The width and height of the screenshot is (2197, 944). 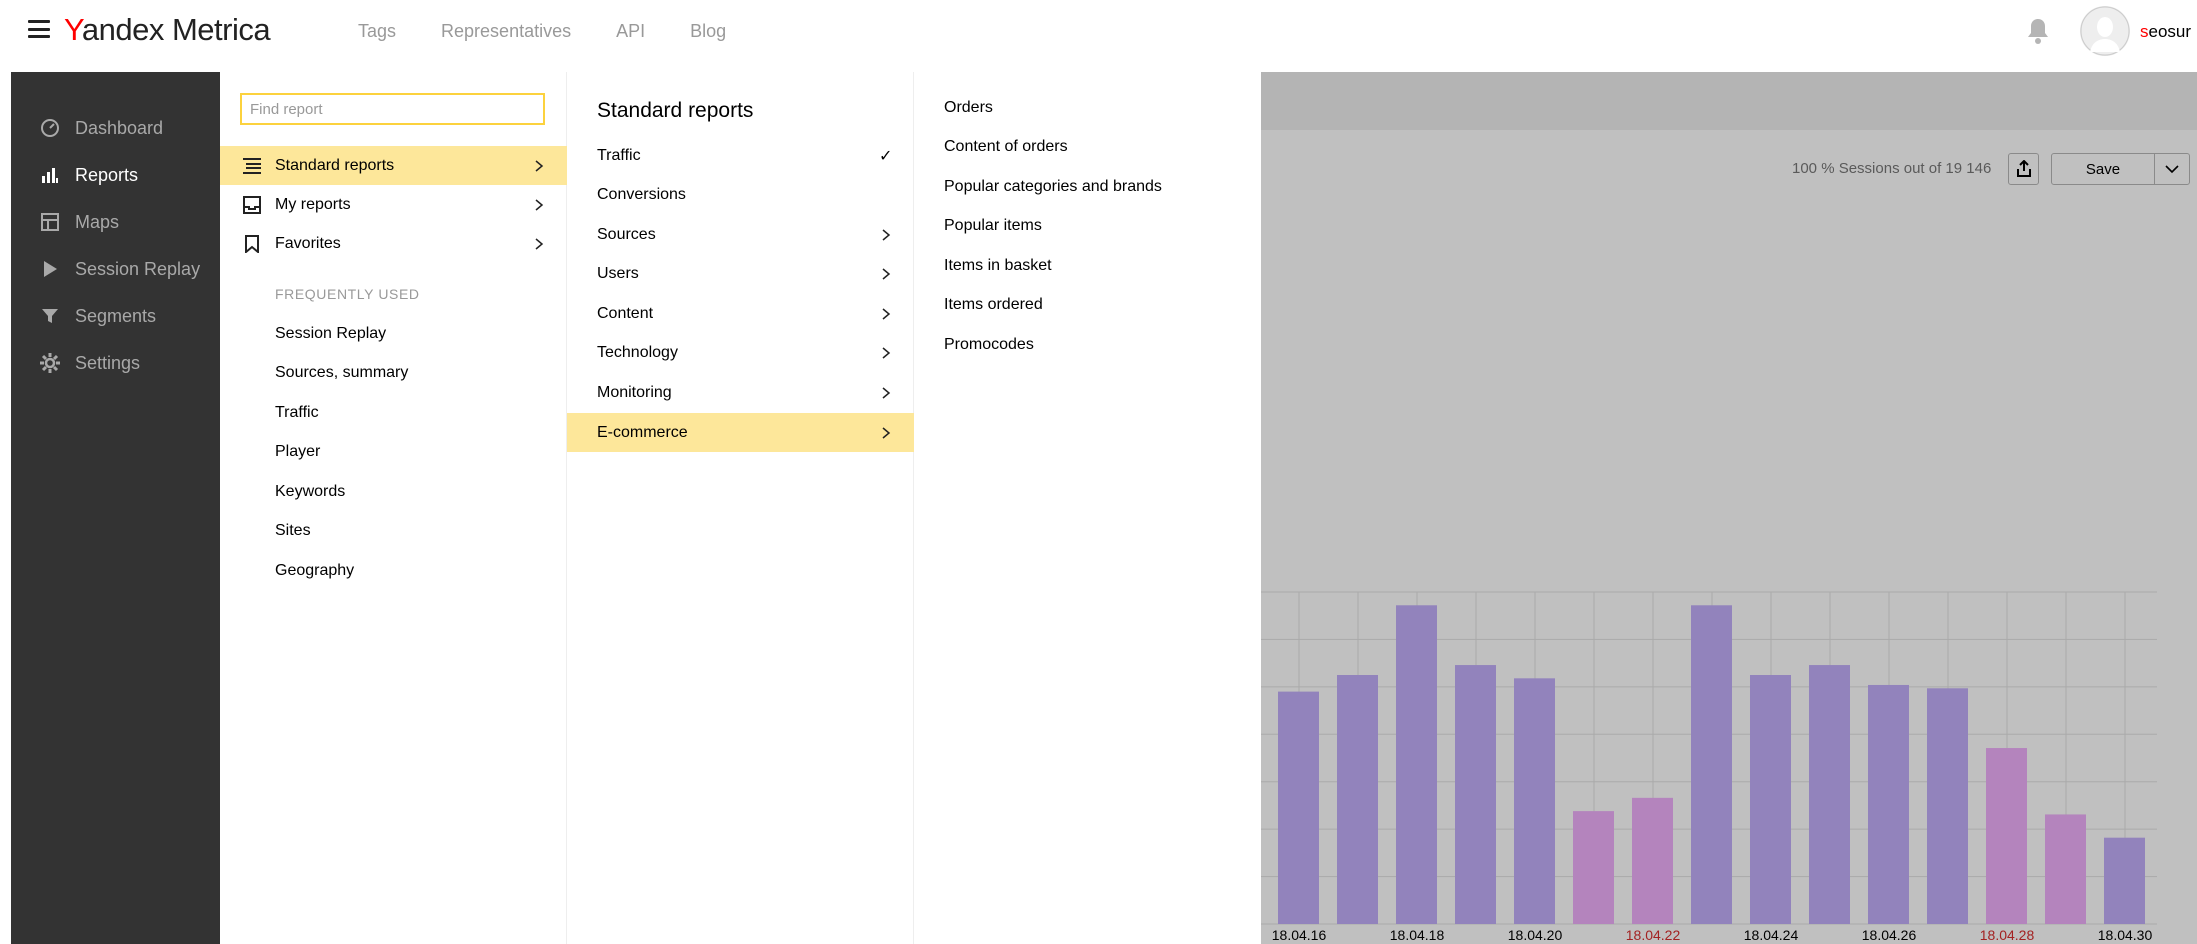 What do you see at coordinates (1889, 935) in the screenshot?
I see `x-tick-label: 18.04.26` at bounding box center [1889, 935].